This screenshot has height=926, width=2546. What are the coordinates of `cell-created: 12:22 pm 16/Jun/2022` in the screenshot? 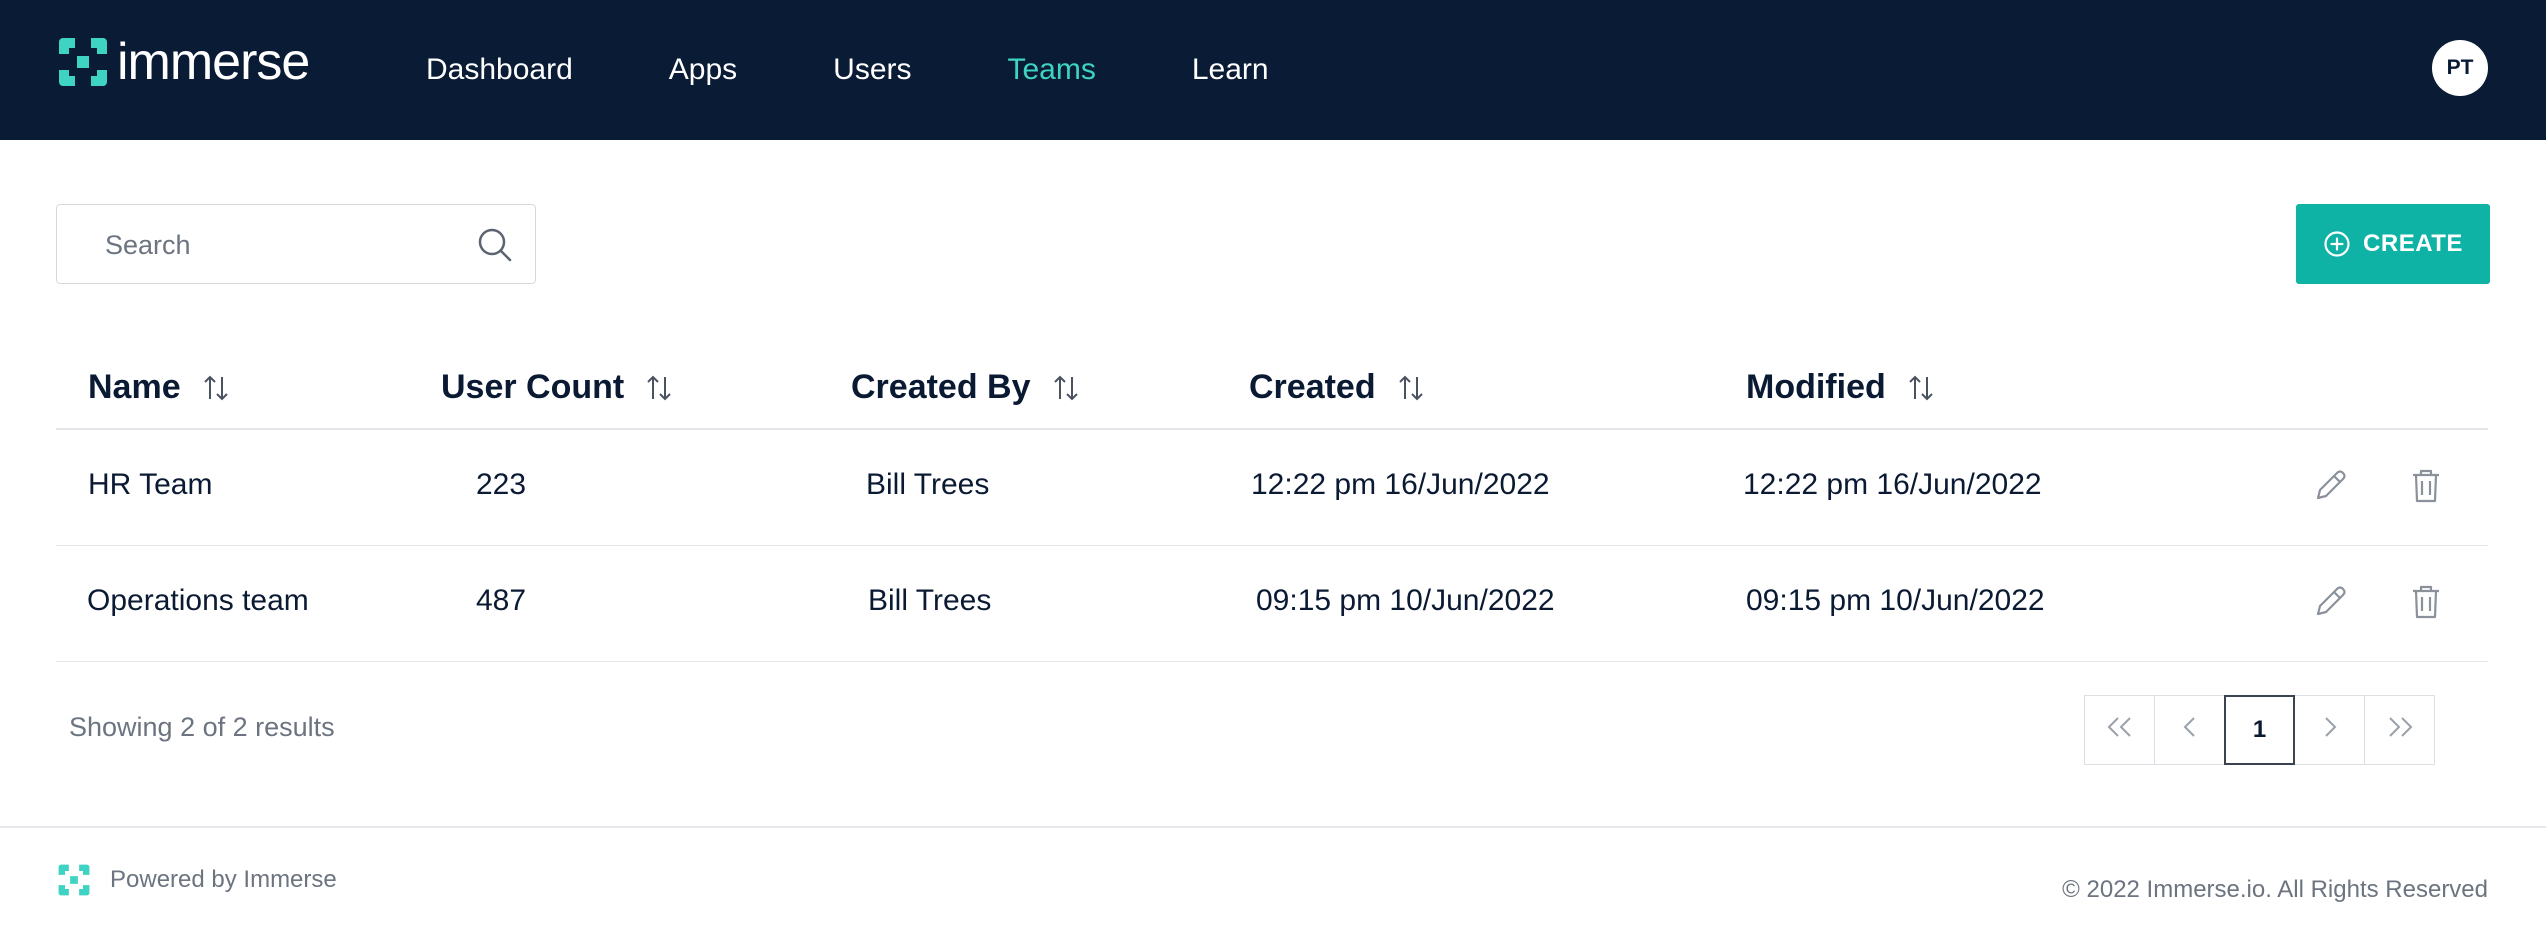 It's located at (1400, 484).